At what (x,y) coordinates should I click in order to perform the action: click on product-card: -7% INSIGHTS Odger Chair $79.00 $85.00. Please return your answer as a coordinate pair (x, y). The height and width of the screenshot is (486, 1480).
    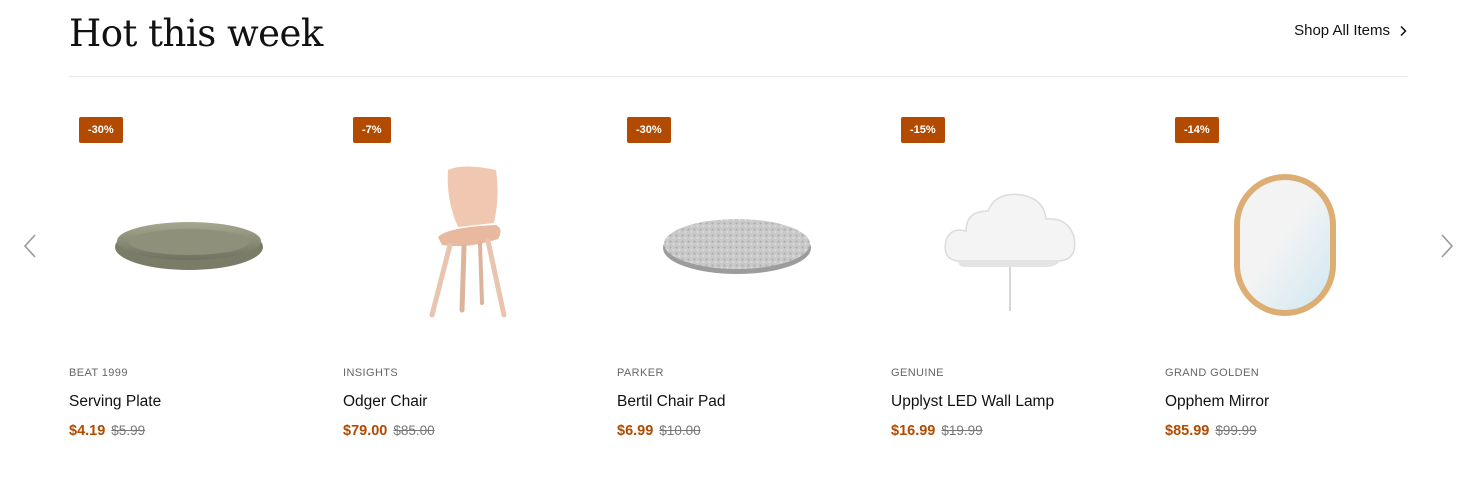
    Looking at the image, I should click on (463, 280).